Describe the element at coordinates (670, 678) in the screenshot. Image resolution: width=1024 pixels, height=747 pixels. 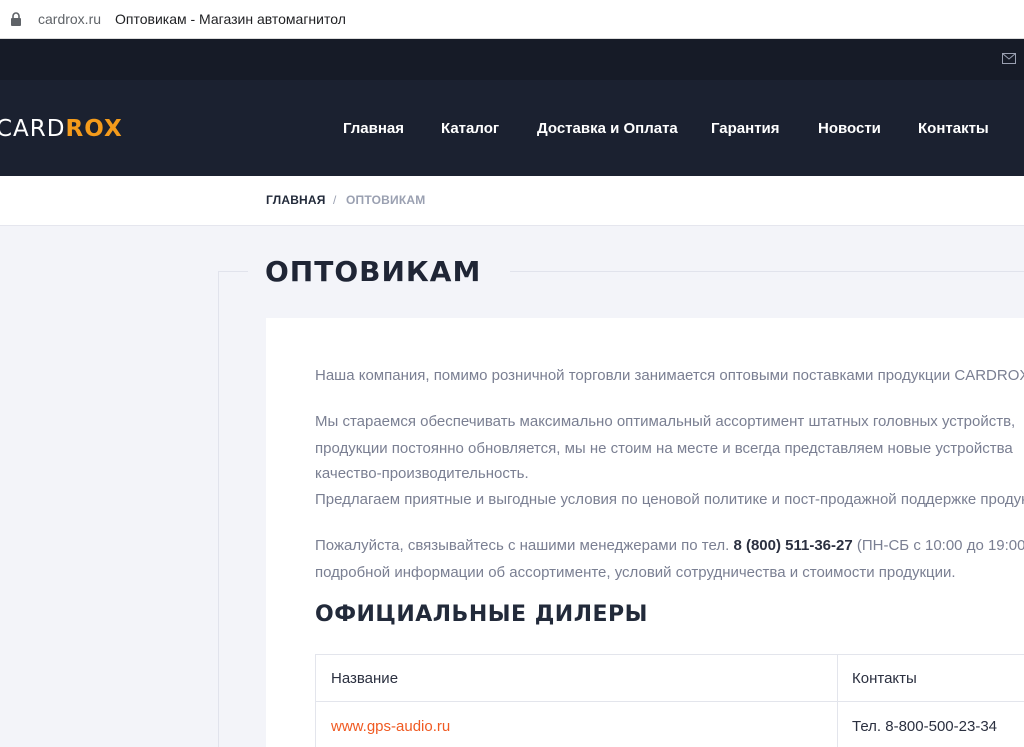
I see `table-header-row` at that location.